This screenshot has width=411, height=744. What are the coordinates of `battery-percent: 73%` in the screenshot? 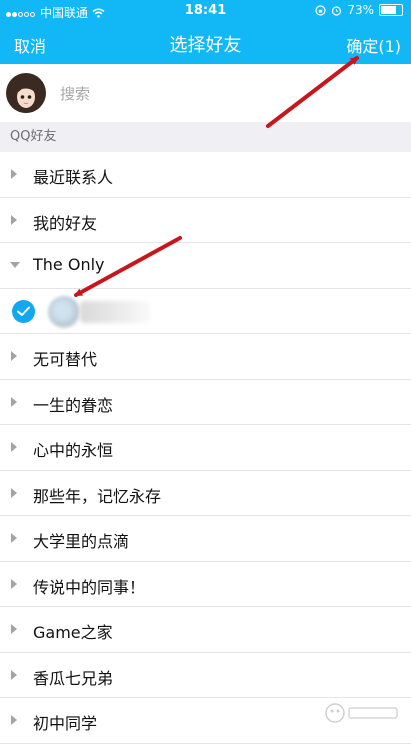 It's located at (360, 10).